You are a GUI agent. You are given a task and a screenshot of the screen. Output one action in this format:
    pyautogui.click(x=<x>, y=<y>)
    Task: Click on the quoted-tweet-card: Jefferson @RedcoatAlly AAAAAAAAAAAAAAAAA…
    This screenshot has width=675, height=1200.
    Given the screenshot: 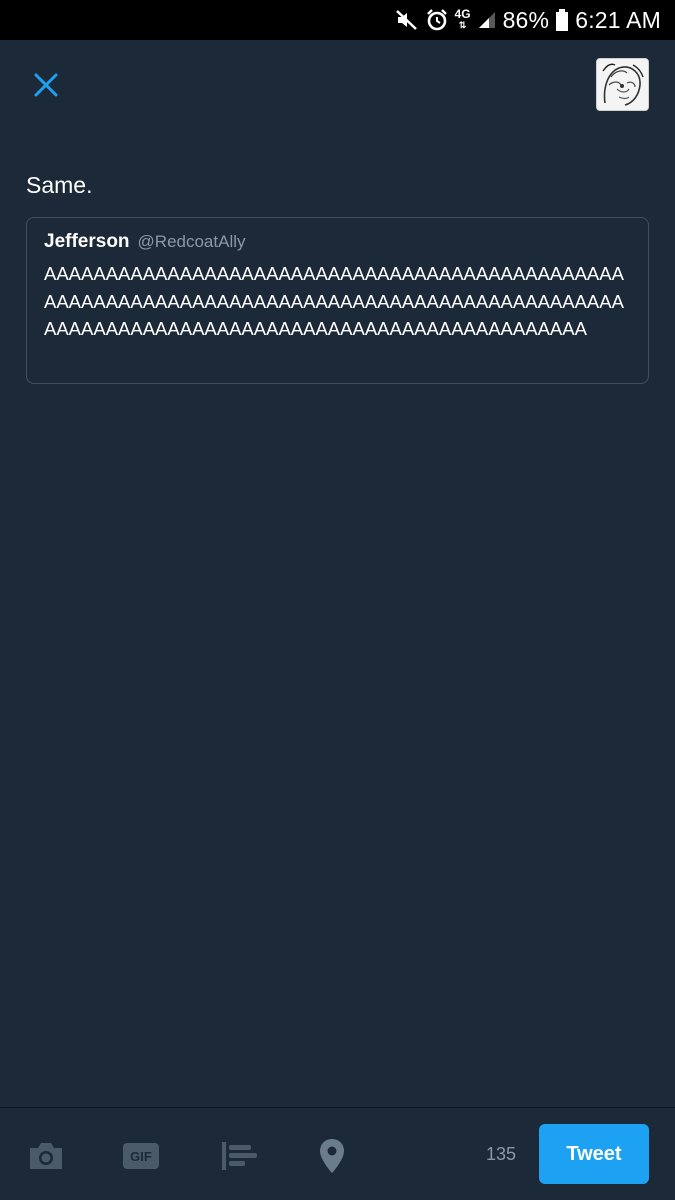 What is the action you would take?
    pyautogui.click(x=337, y=300)
    